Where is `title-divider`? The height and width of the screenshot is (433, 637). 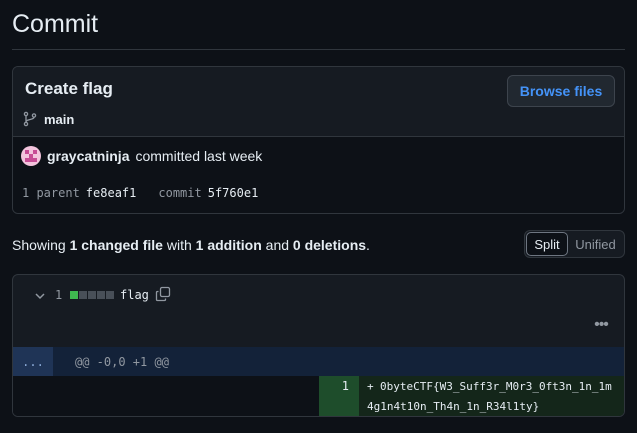
title-divider is located at coordinates (318, 49).